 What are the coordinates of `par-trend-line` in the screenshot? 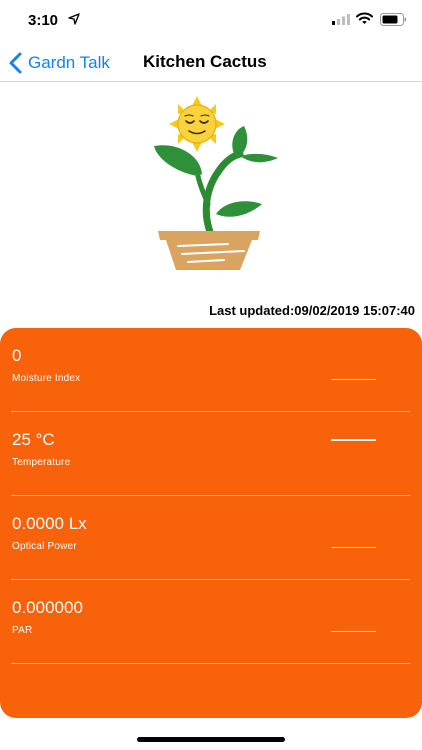 It's located at (353, 631).